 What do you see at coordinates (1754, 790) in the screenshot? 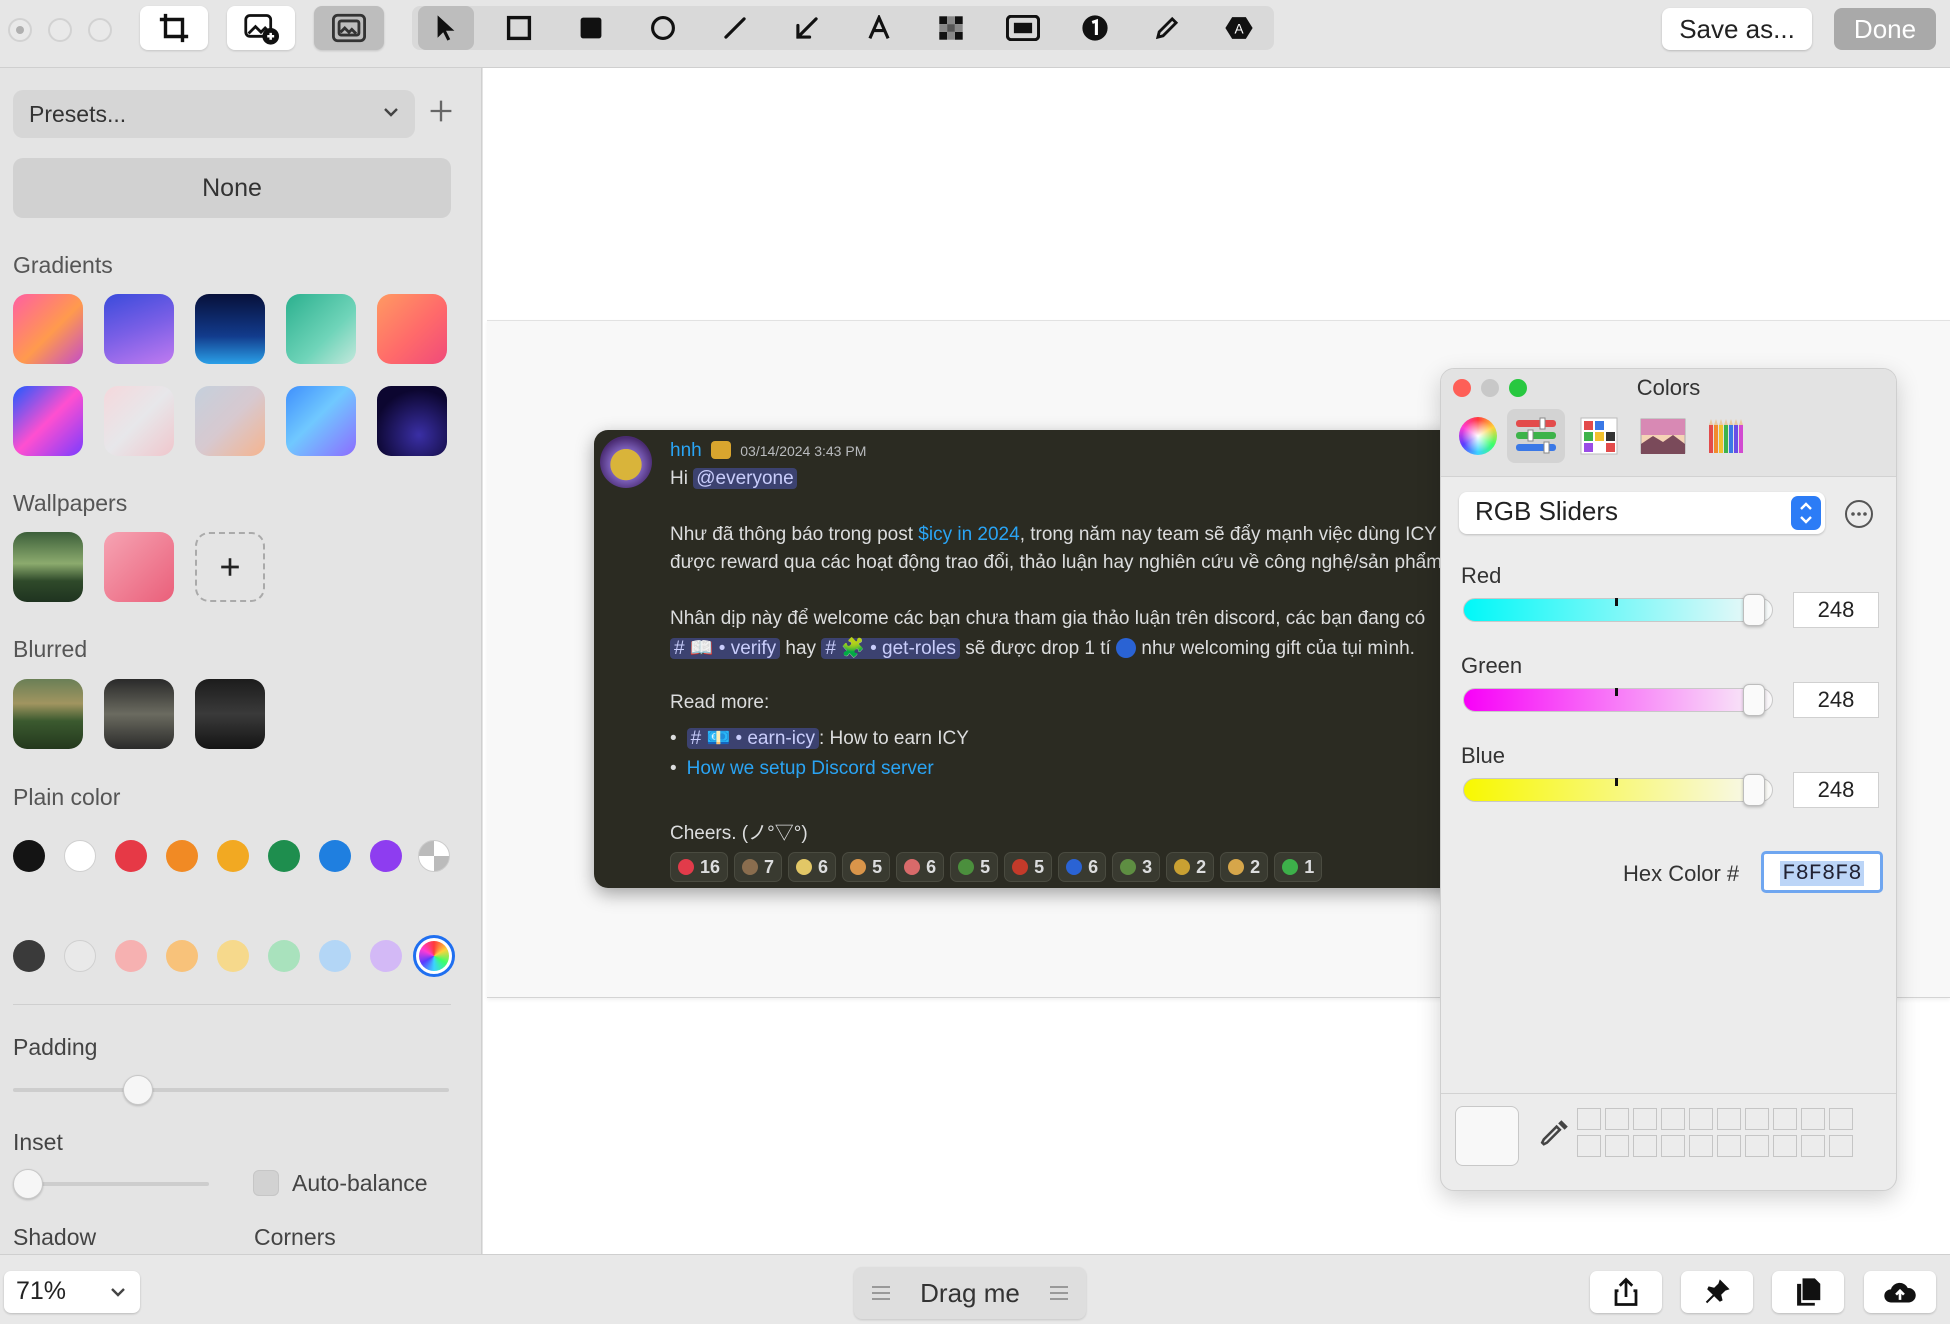
I see `blue-slider-thumb` at bounding box center [1754, 790].